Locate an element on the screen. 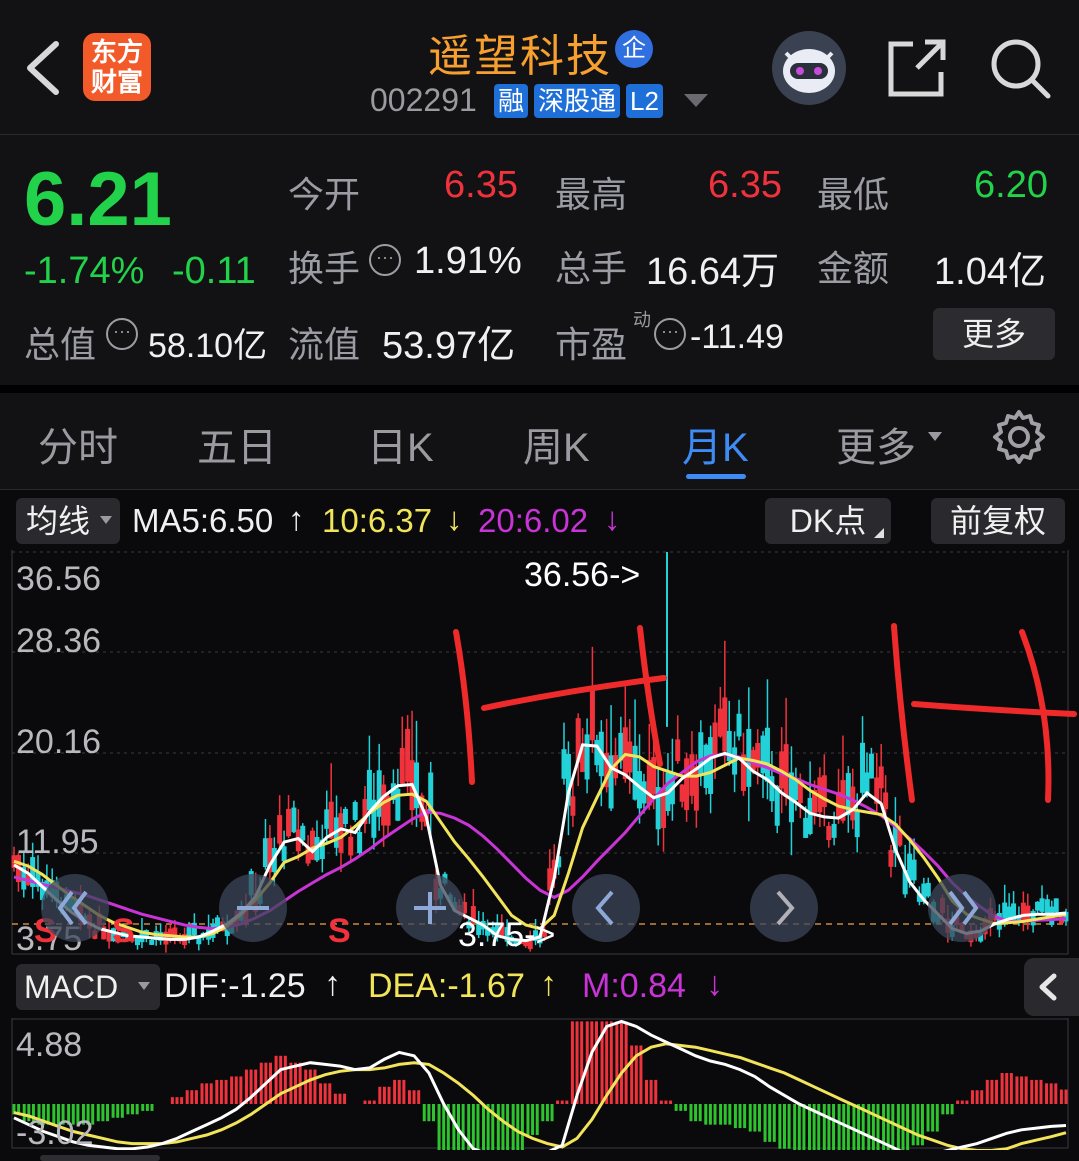 The height and width of the screenshot is (1161, 1079). macd-chart: 4.88 -3.02 is located at coordinates (539, 1084).